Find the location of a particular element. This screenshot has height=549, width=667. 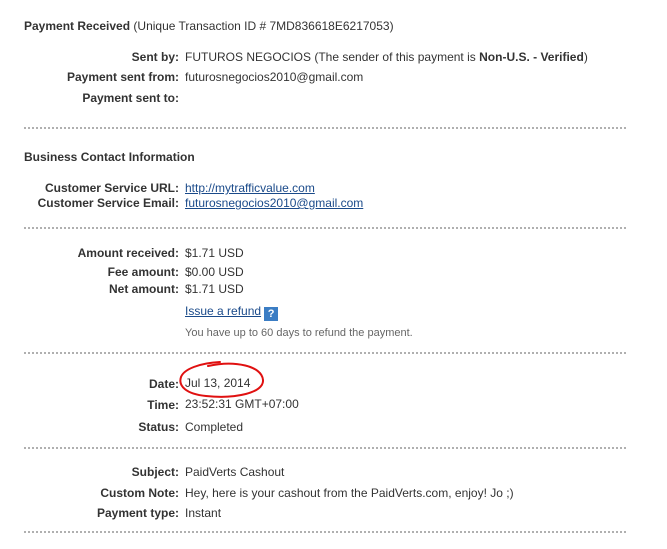

amount-received-value: $1.71 USD is located at coordinates (214, 253).